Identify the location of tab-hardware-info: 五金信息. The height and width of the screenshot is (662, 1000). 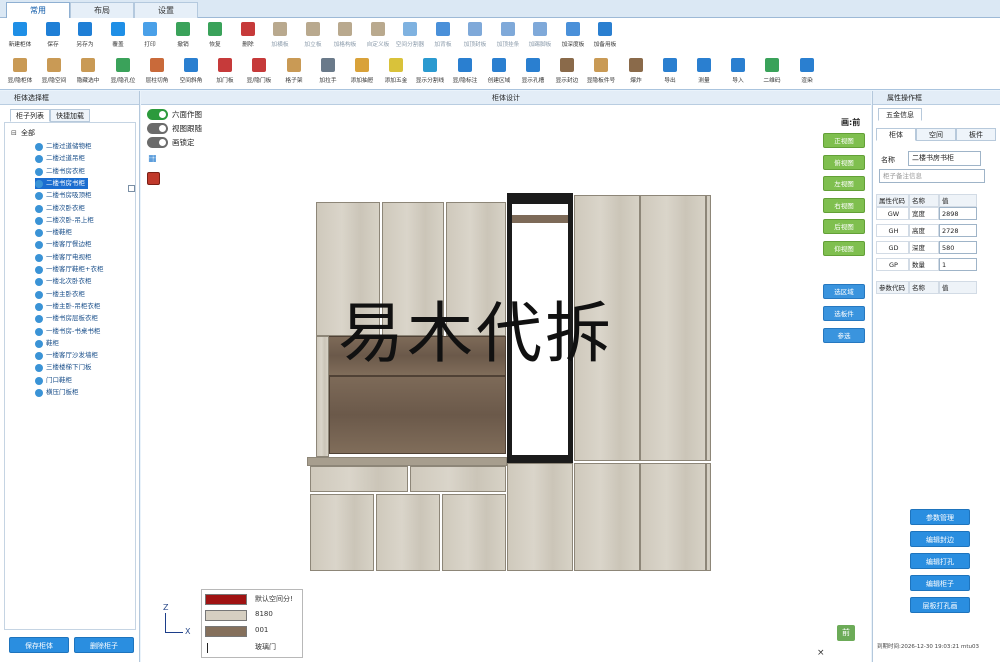
(900, 114).